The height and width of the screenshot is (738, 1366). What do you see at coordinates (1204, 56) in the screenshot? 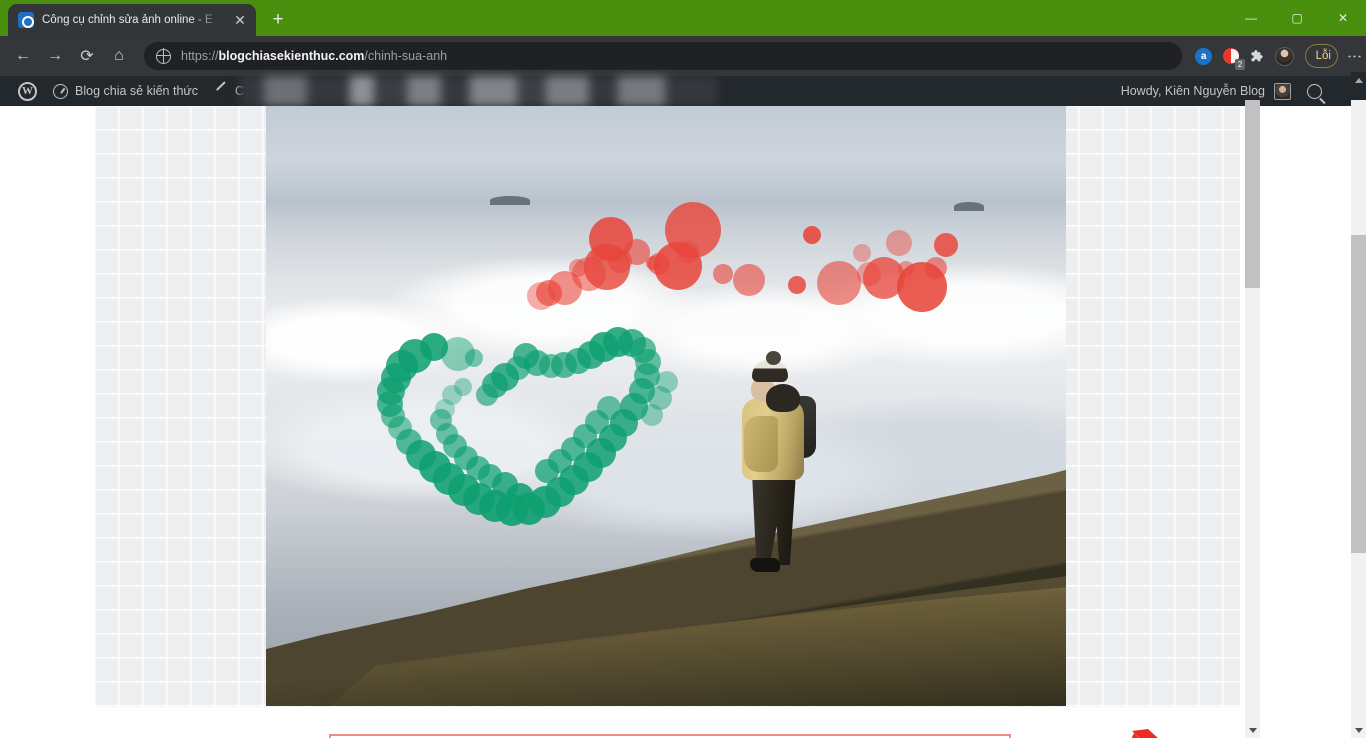
I see `adblock-extension-icon: a` at bounding box center [1204, 56].